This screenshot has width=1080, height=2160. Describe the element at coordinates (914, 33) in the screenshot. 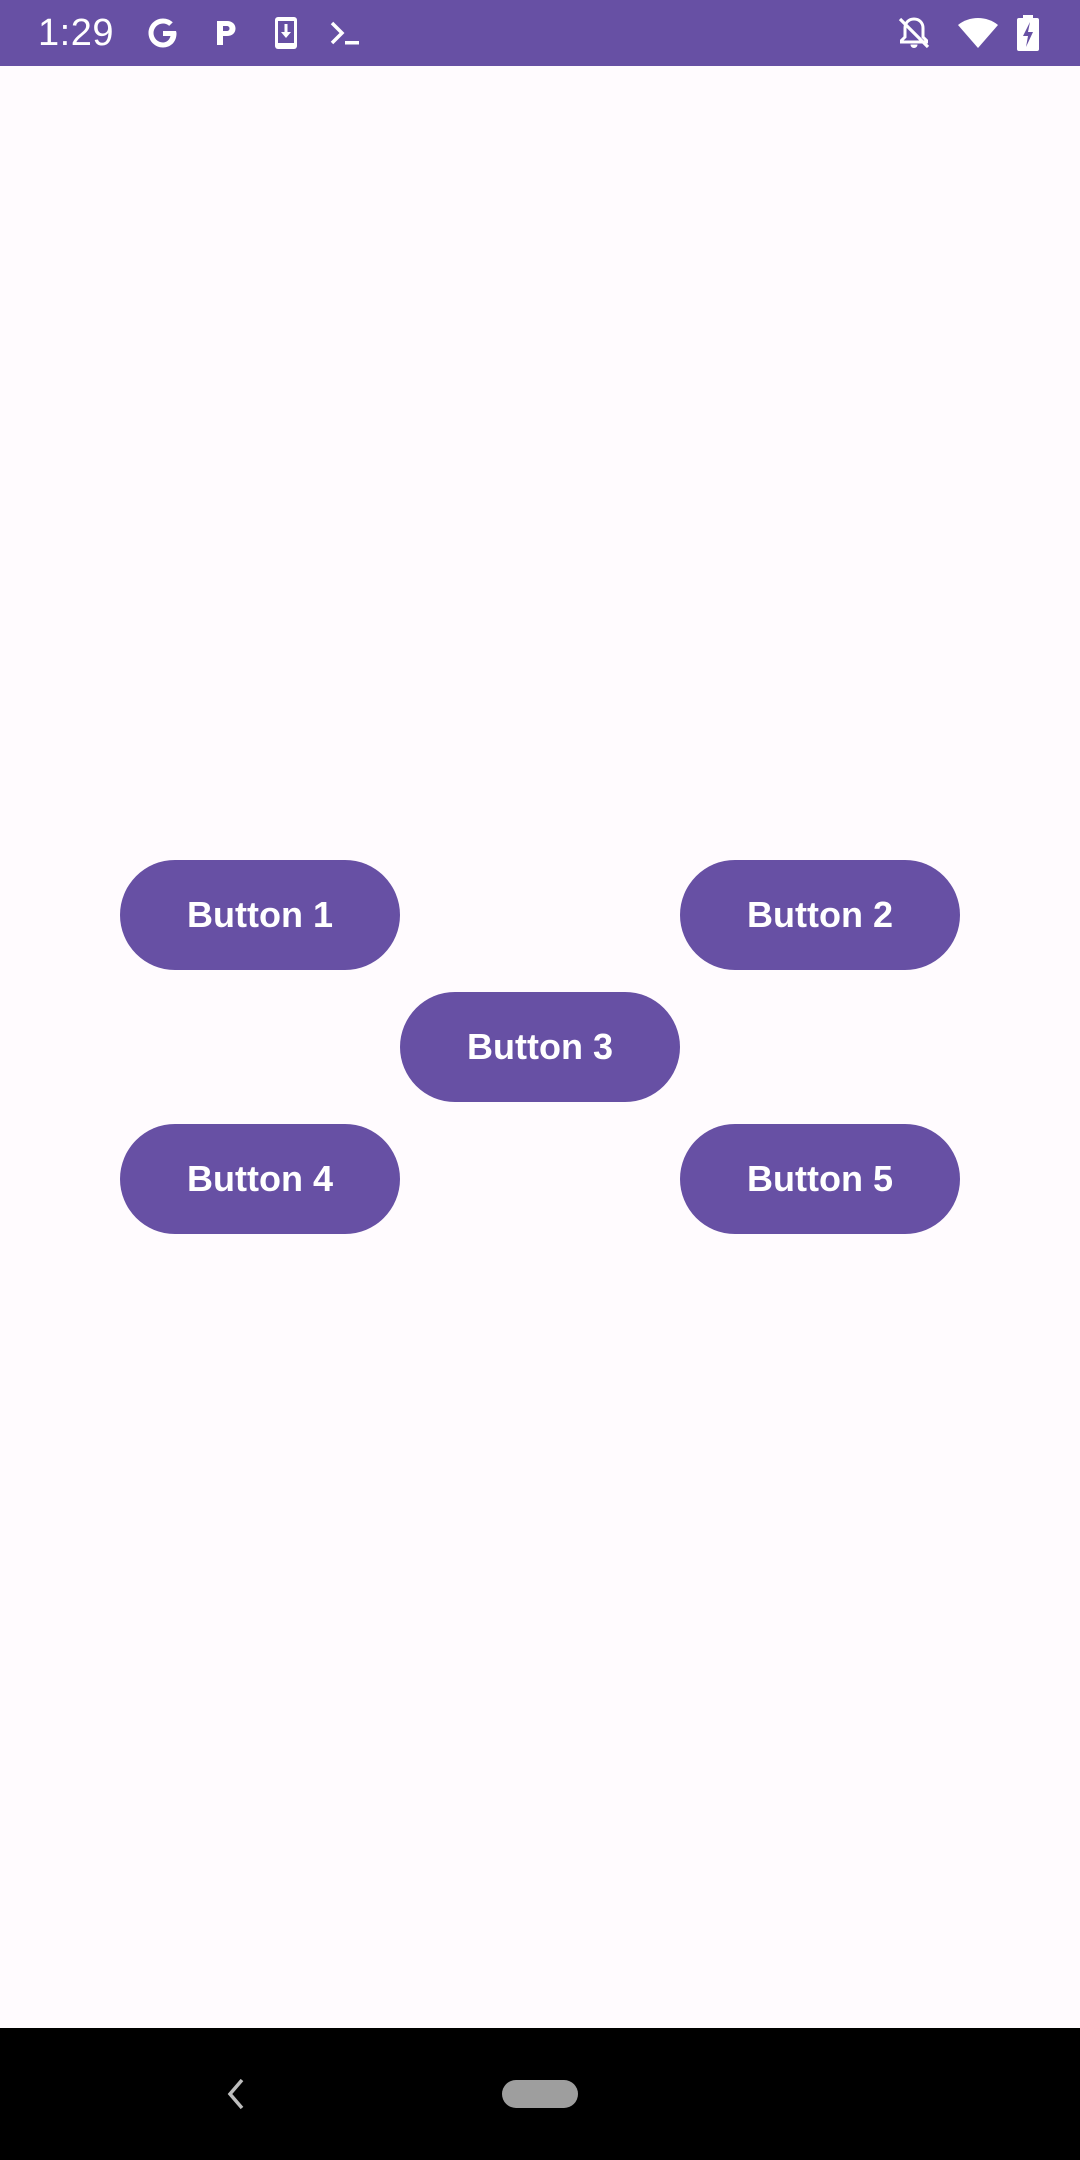

I see `notifications-off-icon` at that location.